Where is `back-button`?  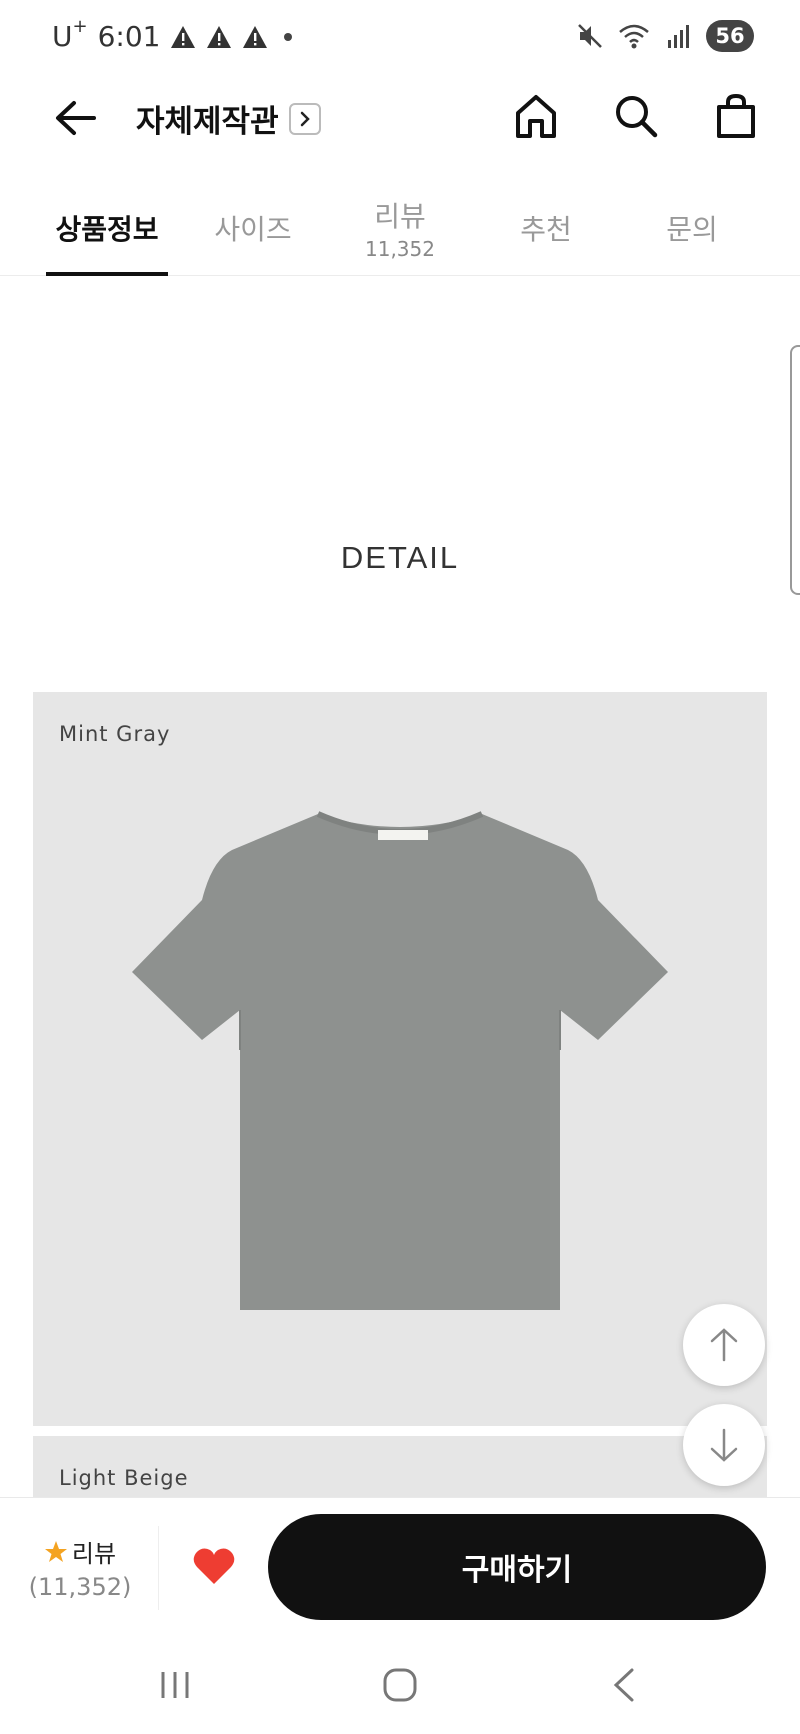 back-button is located at coordinates (76, 118).